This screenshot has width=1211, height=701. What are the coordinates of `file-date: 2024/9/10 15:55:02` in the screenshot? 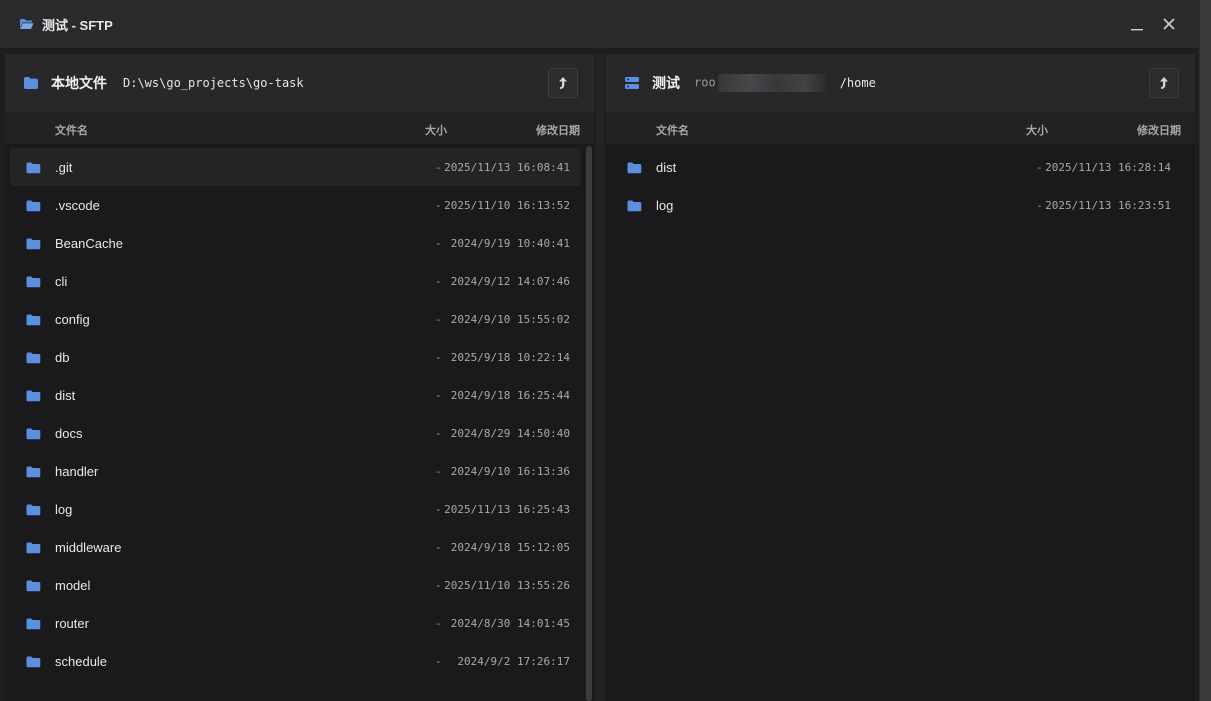 It's located at (510, 319).